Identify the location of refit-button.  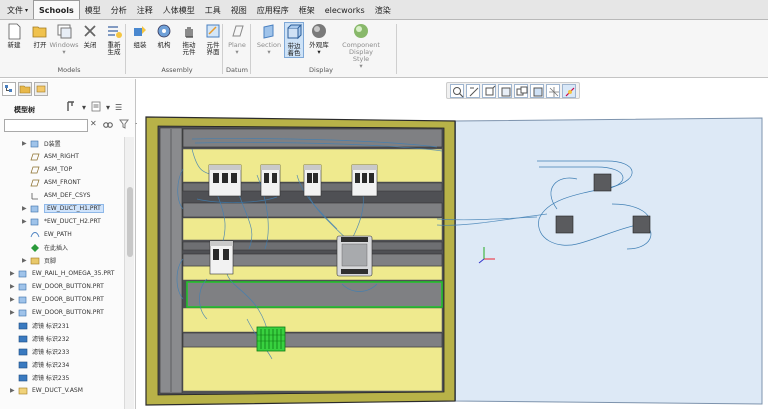
(457, 91).